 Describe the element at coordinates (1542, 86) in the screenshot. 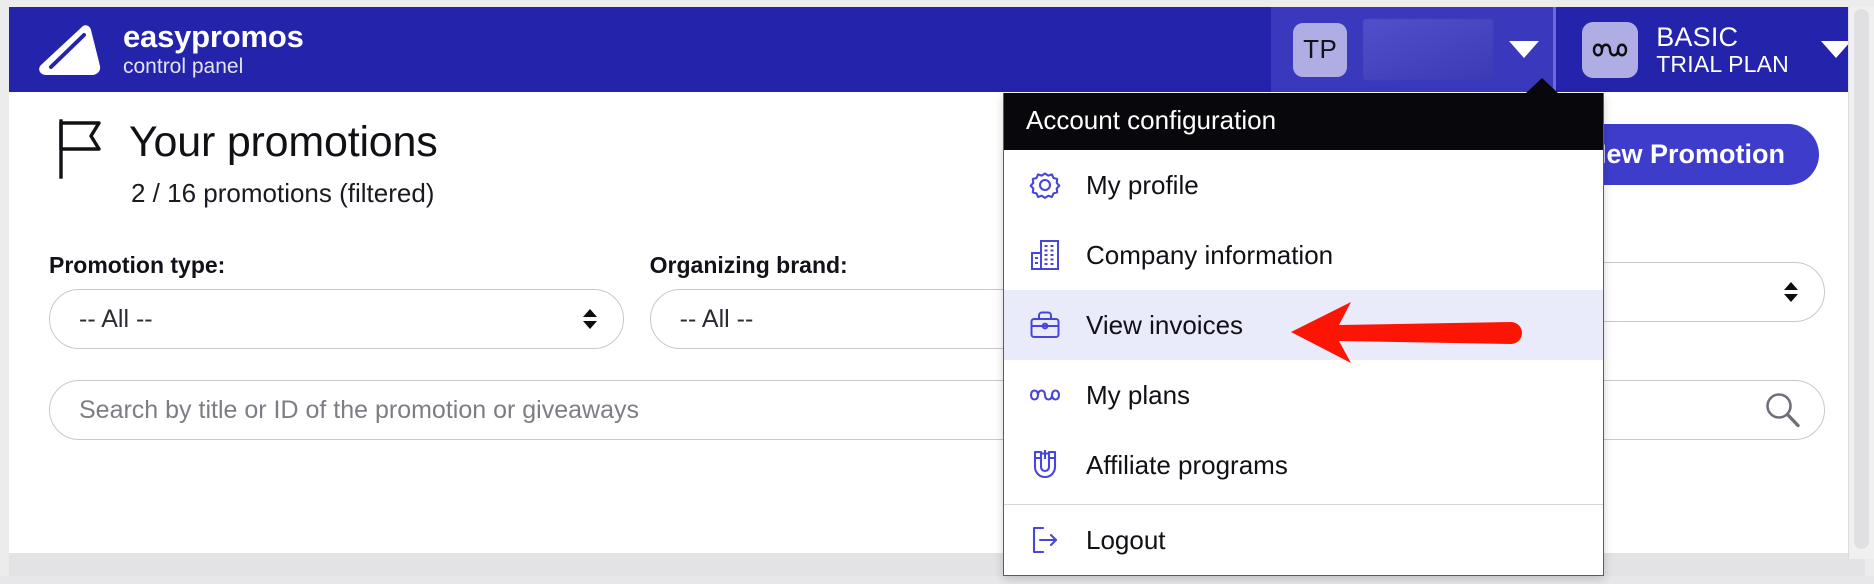

I see `menu-pointer-caret` at that location.